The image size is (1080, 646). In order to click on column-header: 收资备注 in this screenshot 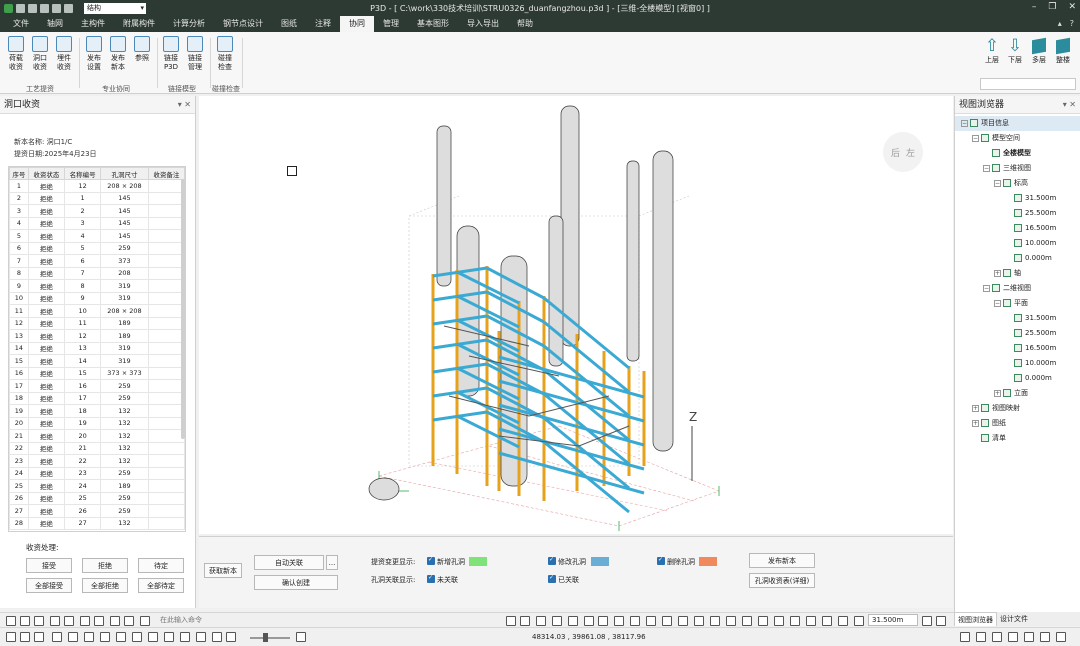, I will do `click(166, 173)`.